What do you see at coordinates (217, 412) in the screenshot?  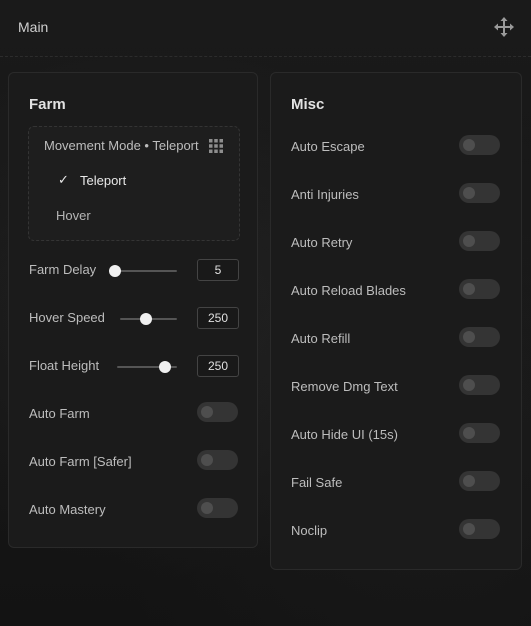 I see `auto-farm-toggle` at bounding box center [217, 412].